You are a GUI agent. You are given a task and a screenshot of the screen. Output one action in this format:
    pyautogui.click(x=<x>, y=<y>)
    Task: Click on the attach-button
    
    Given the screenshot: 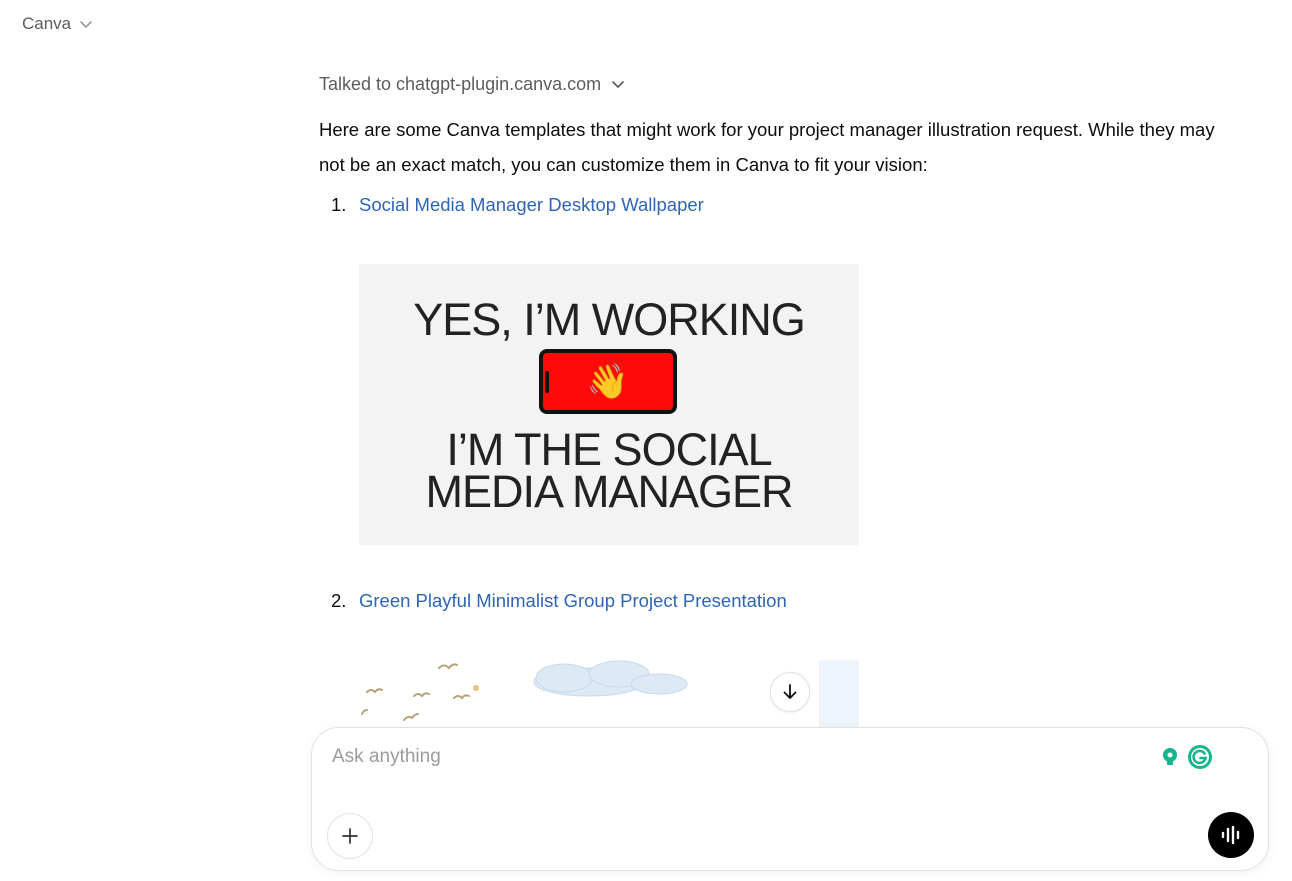 What is the action you would take?
    pyautogui.click(x=350, y=836)
    